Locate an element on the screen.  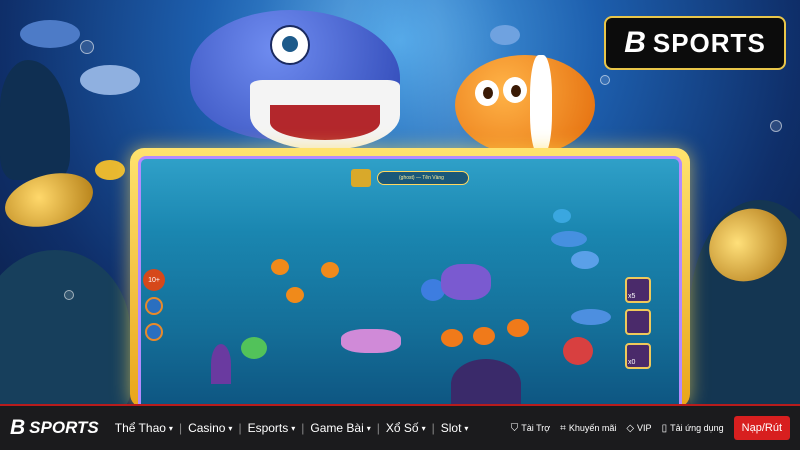
brand-logo-mark: B is located at coordinates (635, 42).